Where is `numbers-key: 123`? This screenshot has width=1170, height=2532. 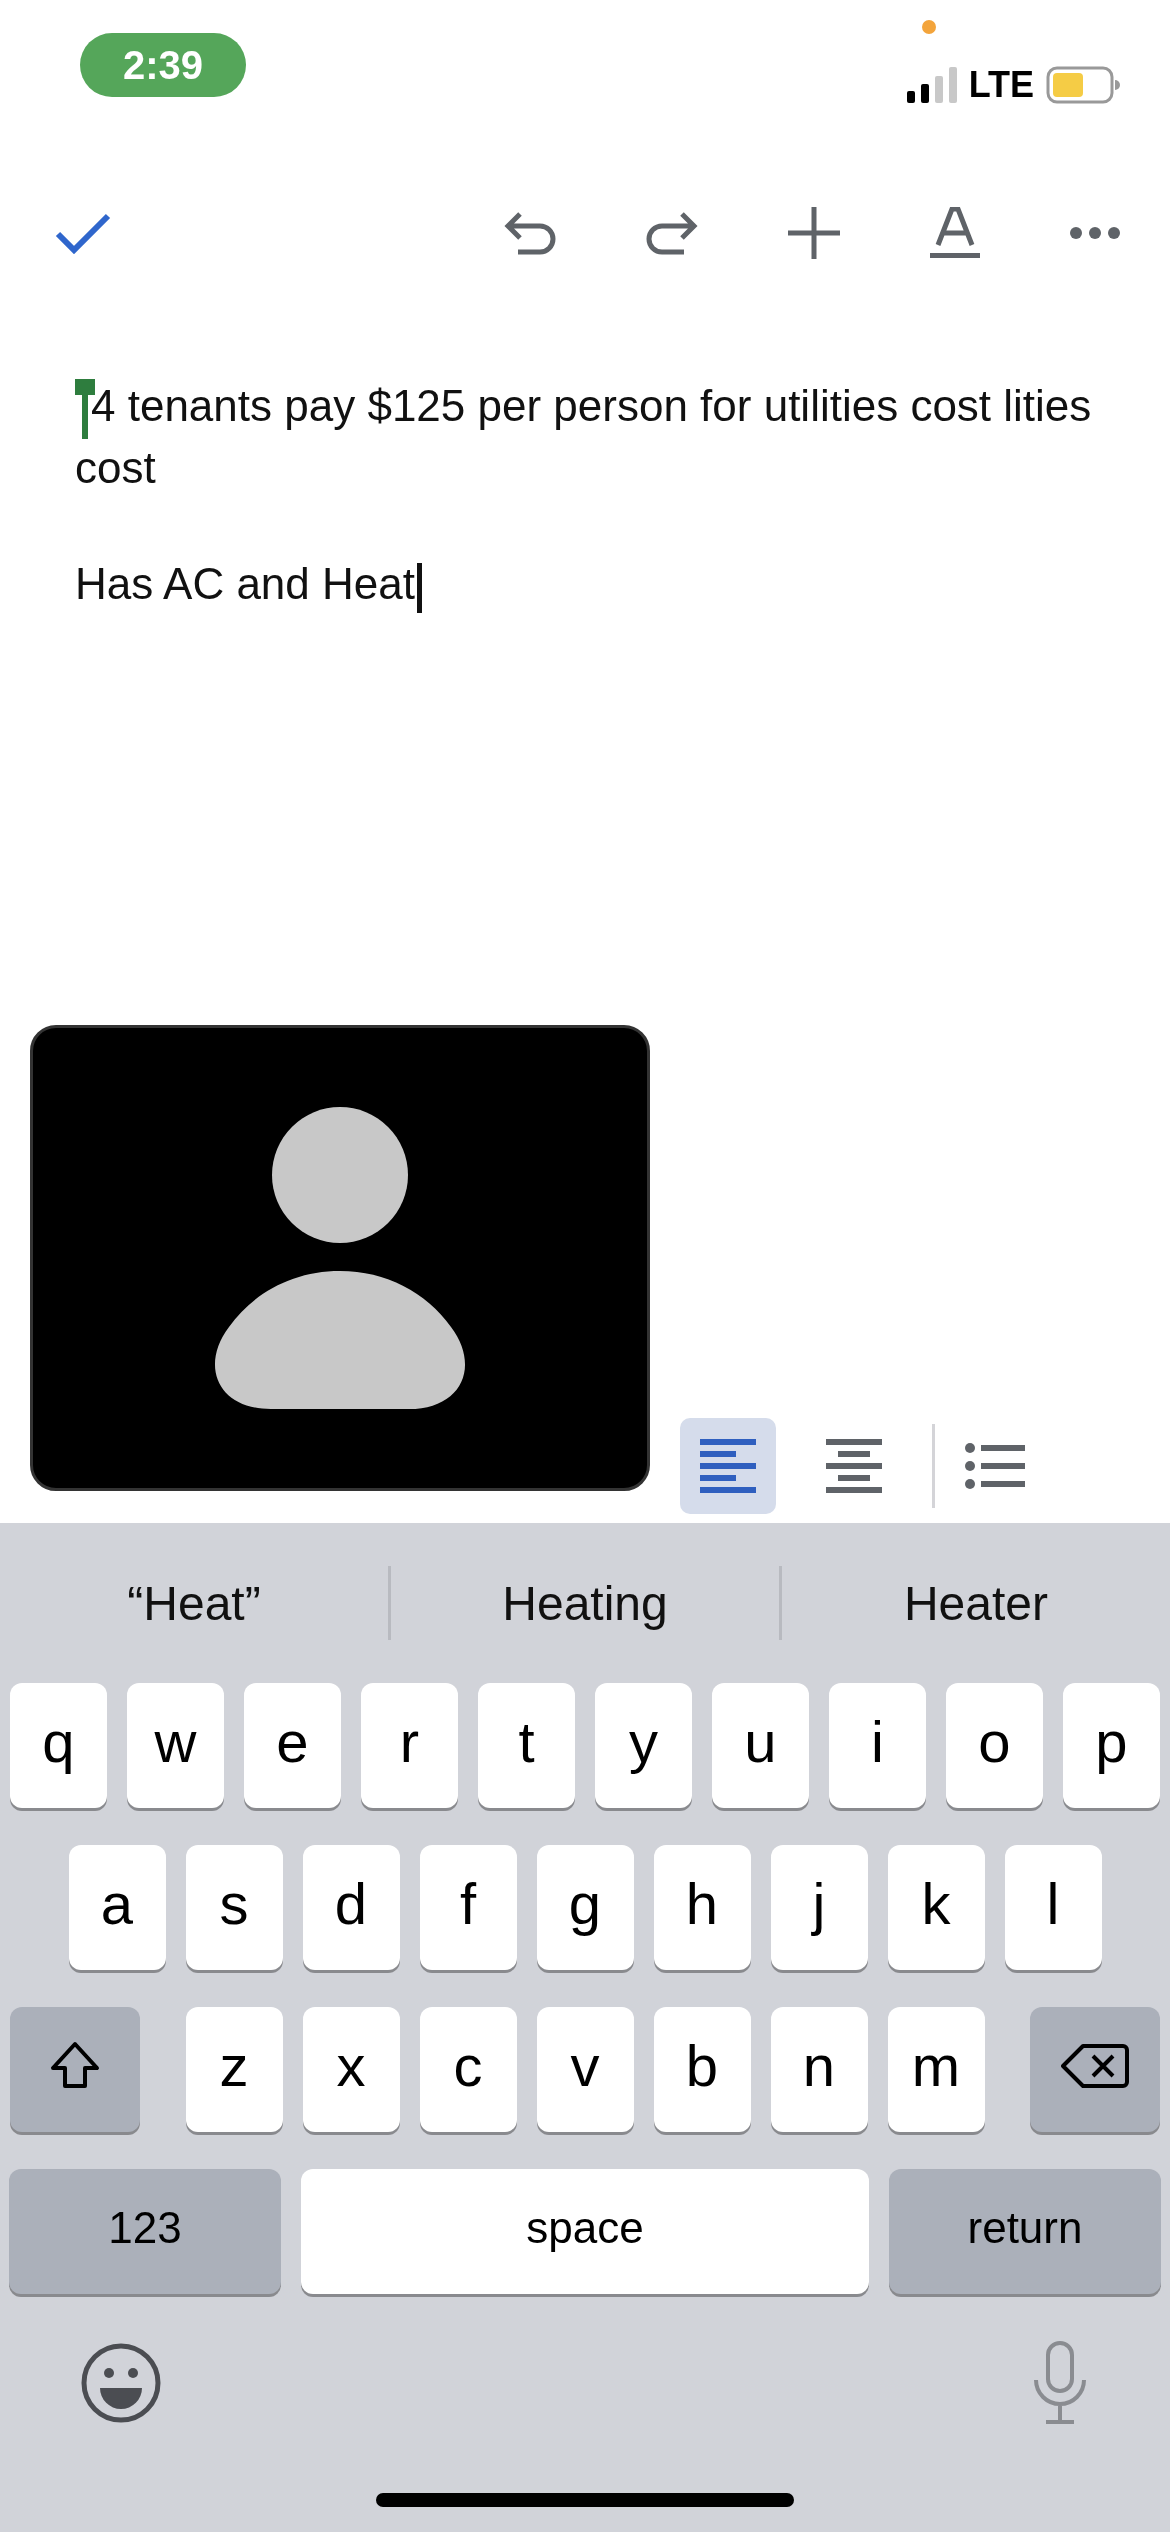
numbers-key: 123 is located at coordinates (145, 2231).